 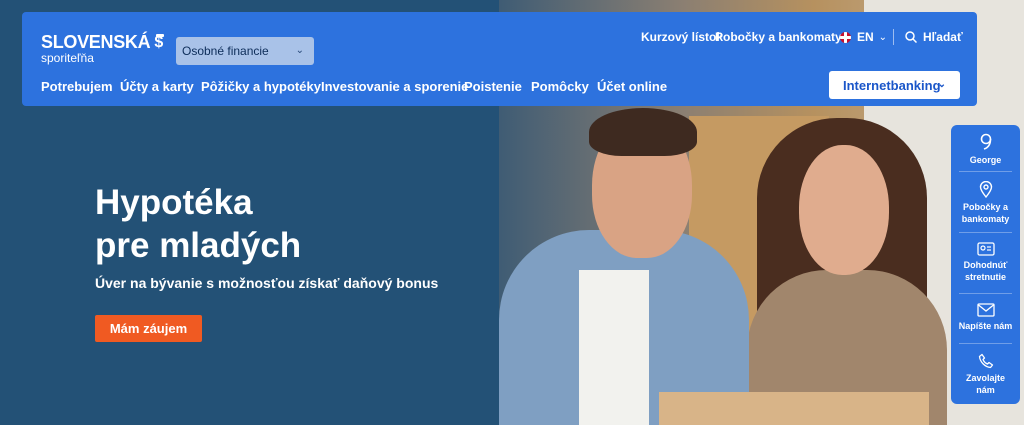 I want to click on nav-item-potrebujem: Potrebujem, so click(x=77, y=86).